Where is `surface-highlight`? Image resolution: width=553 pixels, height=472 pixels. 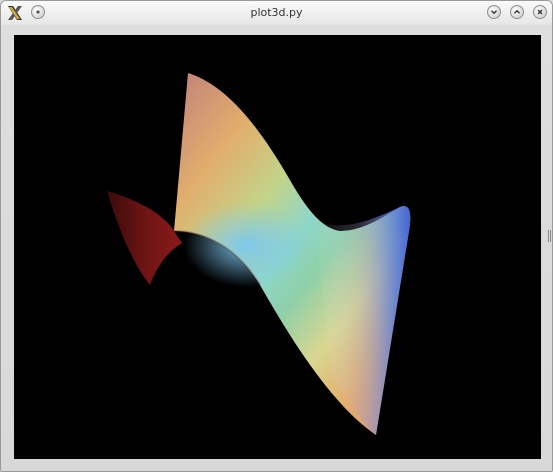 surface-highlight is located at coordinates (246, 245).